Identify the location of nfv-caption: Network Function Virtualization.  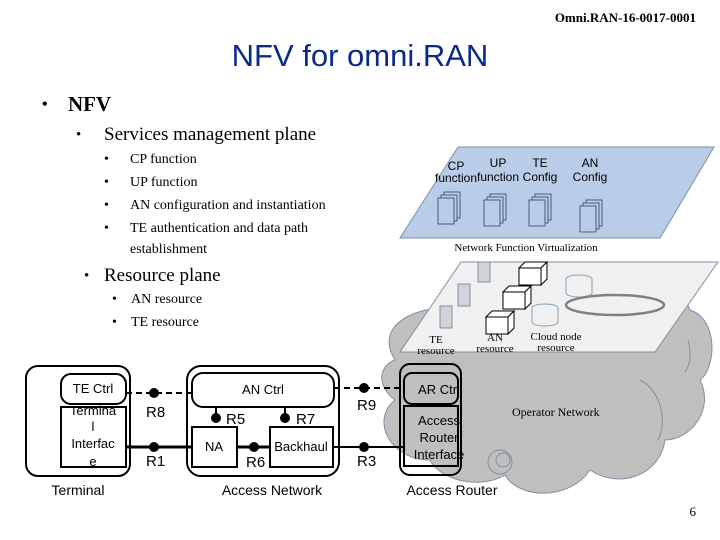
(526, 248).